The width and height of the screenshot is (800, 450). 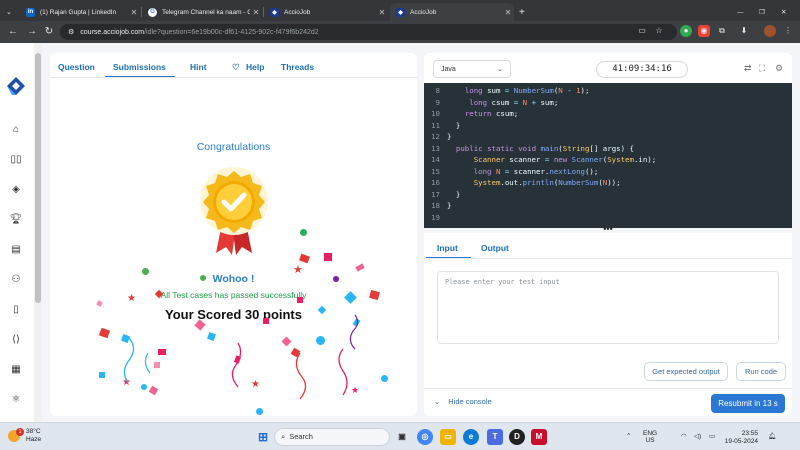 I want to click on tray-chevron-up-icon: ⌃, so click(x=628, y=436).